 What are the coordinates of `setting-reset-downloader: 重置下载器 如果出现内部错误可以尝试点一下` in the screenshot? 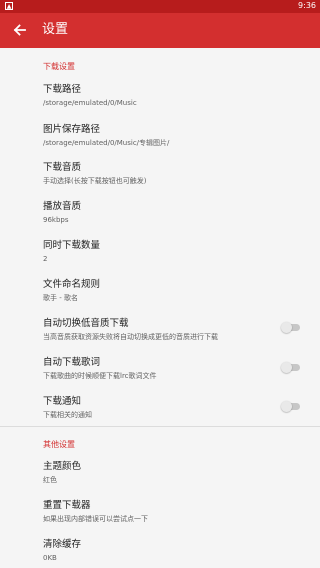 It's located at (74, 512).